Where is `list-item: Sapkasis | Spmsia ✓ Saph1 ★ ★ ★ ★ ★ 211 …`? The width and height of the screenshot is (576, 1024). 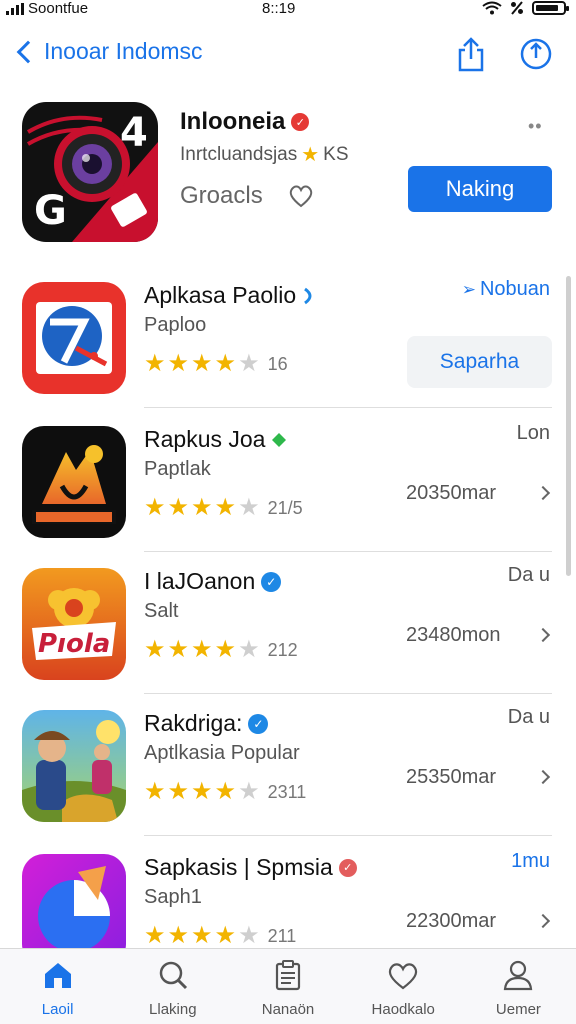
list-item: Sapkasis | Spmsia ✓ Saph1 ★ ★ ★ ★ ★ 211 … is located at coordinates (288, 894).